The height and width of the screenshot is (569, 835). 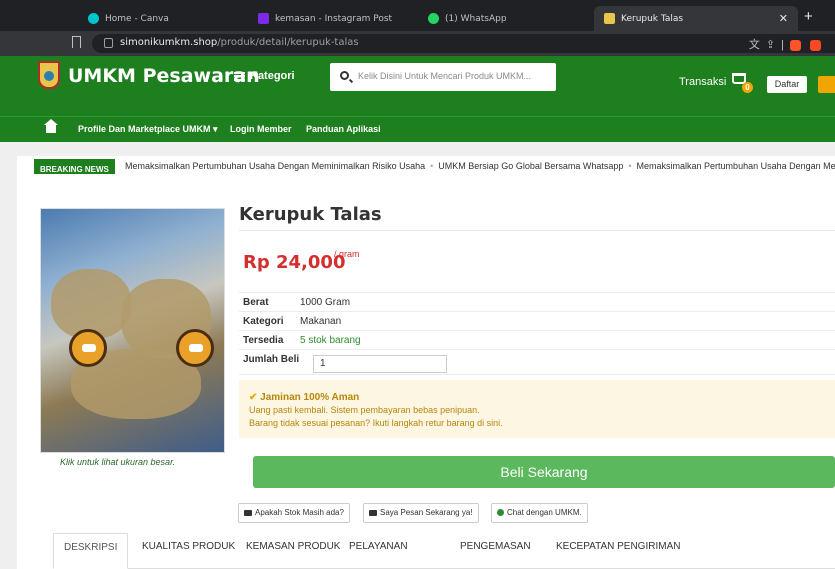 I want to click on kategori-label: Kategori, so click(x=272, y=76).